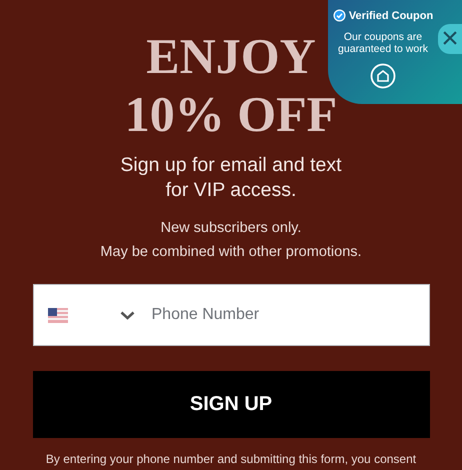 Image resolution: width=462 pixels, height=470 pixels. What do you see at coordinates (383, 43) in the screenshot?
I see `badge-text: Our coupons are guaranteed to work` at bounding box center [383, 43].